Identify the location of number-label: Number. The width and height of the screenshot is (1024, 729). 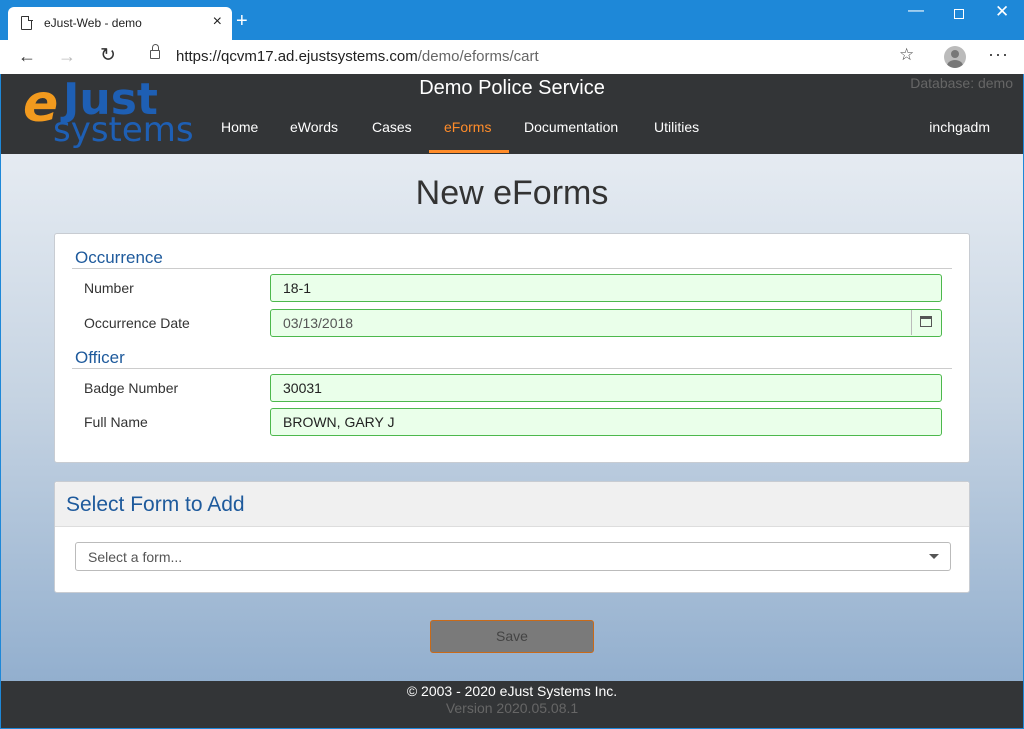
(109, 288).